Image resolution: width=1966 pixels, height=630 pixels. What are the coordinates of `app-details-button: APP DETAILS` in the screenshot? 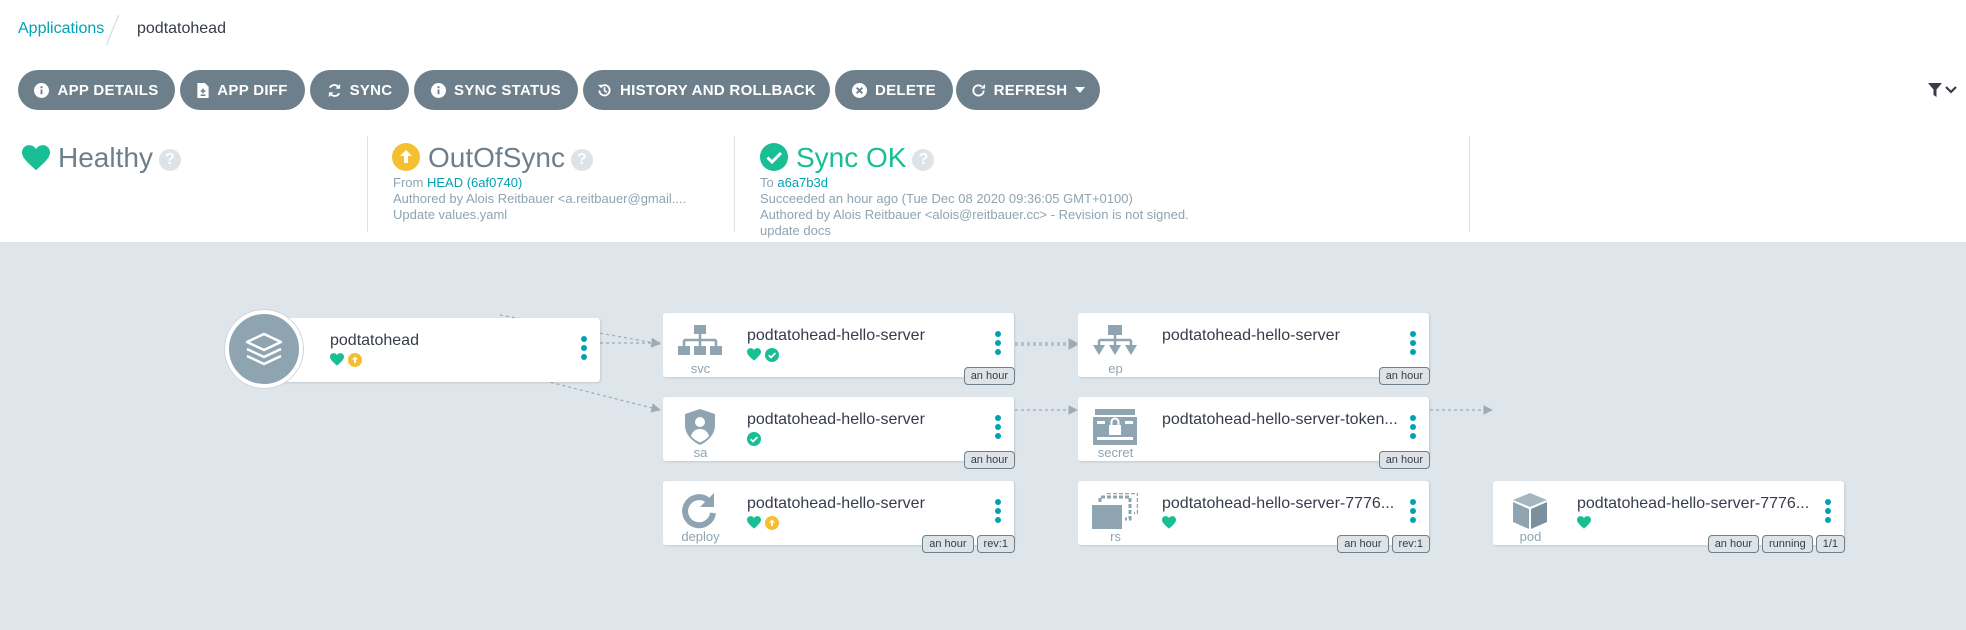 It's located at (96, 90).